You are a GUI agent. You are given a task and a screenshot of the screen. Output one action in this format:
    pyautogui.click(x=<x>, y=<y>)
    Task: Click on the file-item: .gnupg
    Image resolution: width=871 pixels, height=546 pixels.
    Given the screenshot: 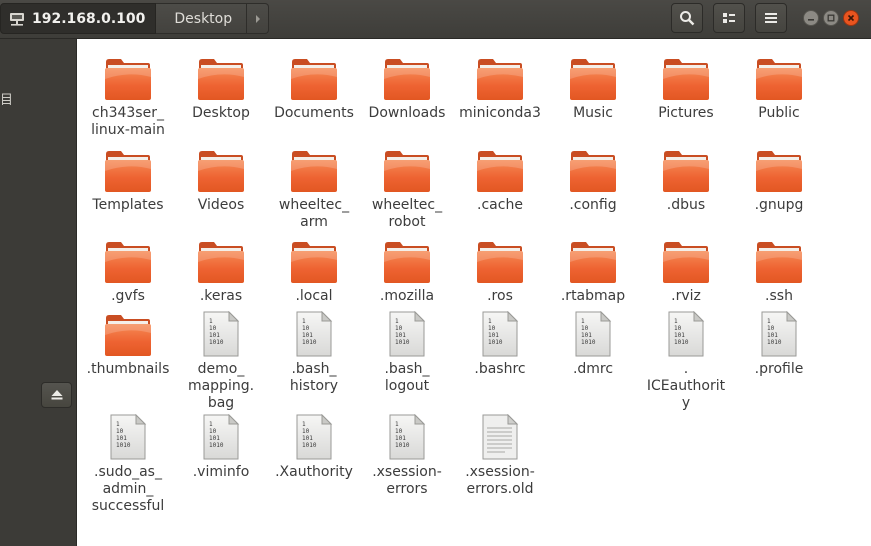 What is the action you would take?
    pyautogui.click(x=779, y=179)
    